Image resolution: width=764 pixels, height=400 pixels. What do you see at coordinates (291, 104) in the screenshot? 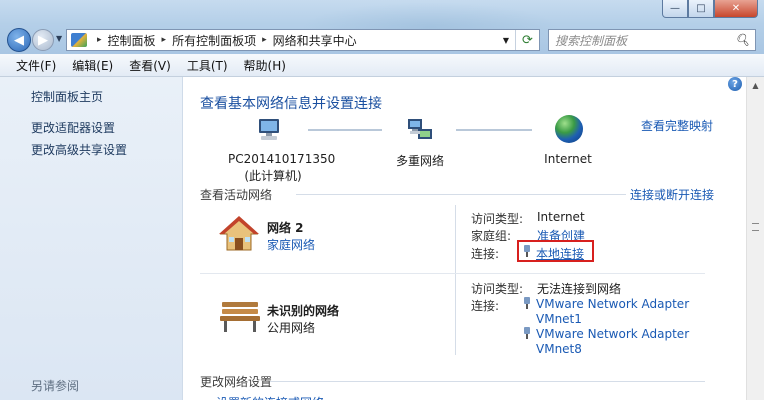
I see `page-title: 查看基本网络信息并设置连接` at bounding box center [291, 104].